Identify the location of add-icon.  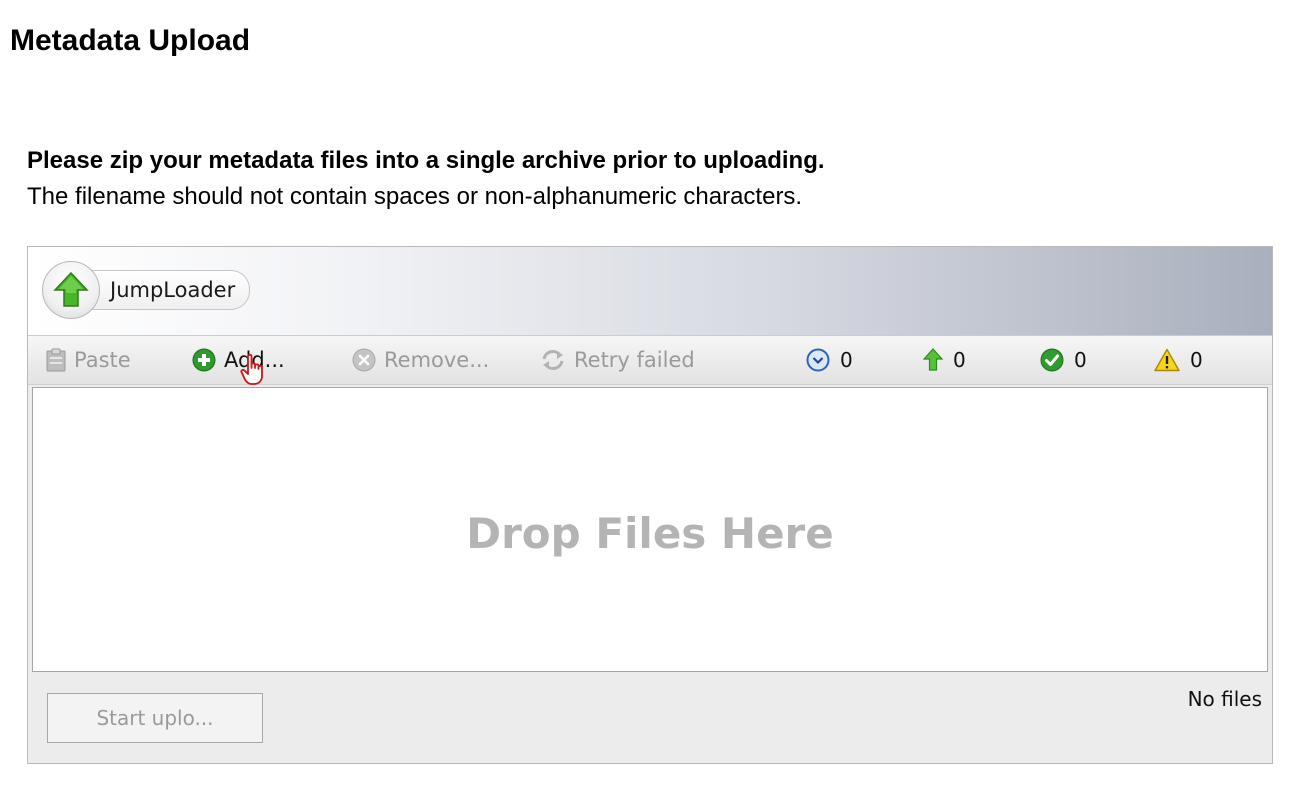
(204, 360).